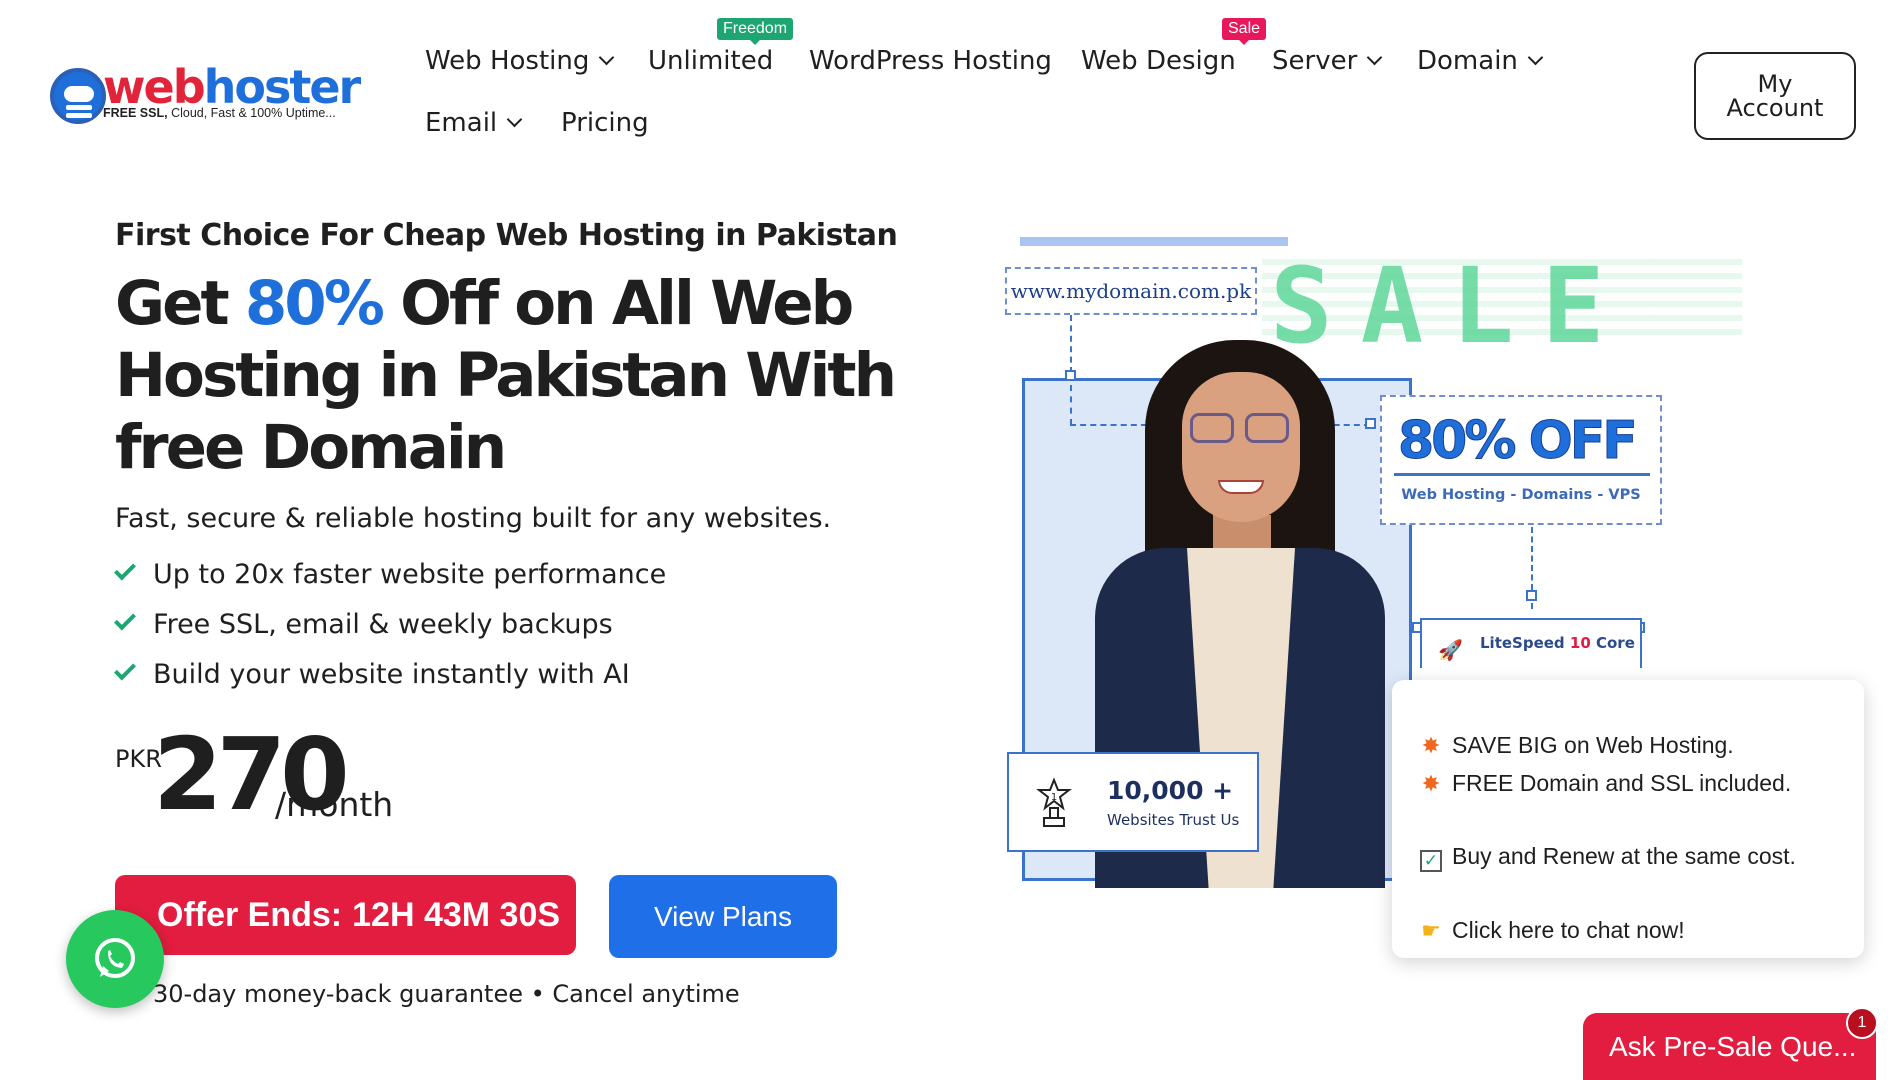  Describe the element at coordinates (390, 680) in the screenshot. I see `feature-item: Build your website instantly with AI` at that location.